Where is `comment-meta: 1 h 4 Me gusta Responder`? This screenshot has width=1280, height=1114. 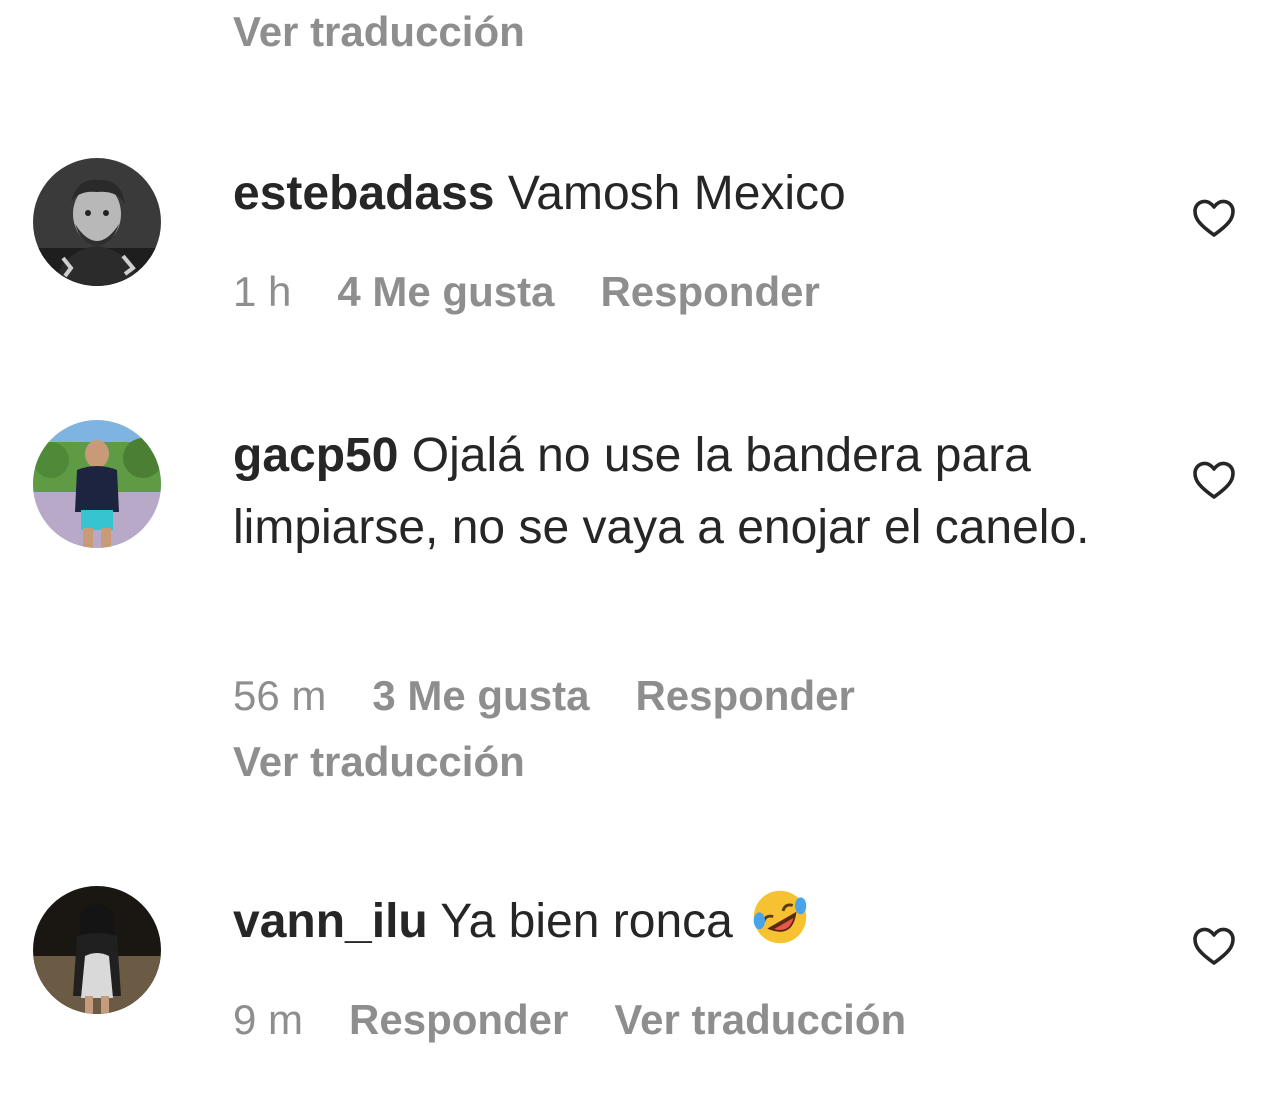 comment-meta: 1 h 4 Me gusta Responder is located at coordinates (673, 292).